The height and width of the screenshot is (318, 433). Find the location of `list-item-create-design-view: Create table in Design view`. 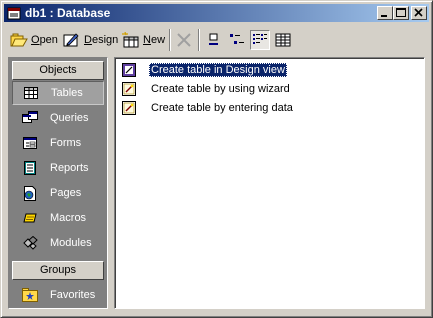

list-item-create-design-view: Create table in Design view is located at coordinates (204, 70).